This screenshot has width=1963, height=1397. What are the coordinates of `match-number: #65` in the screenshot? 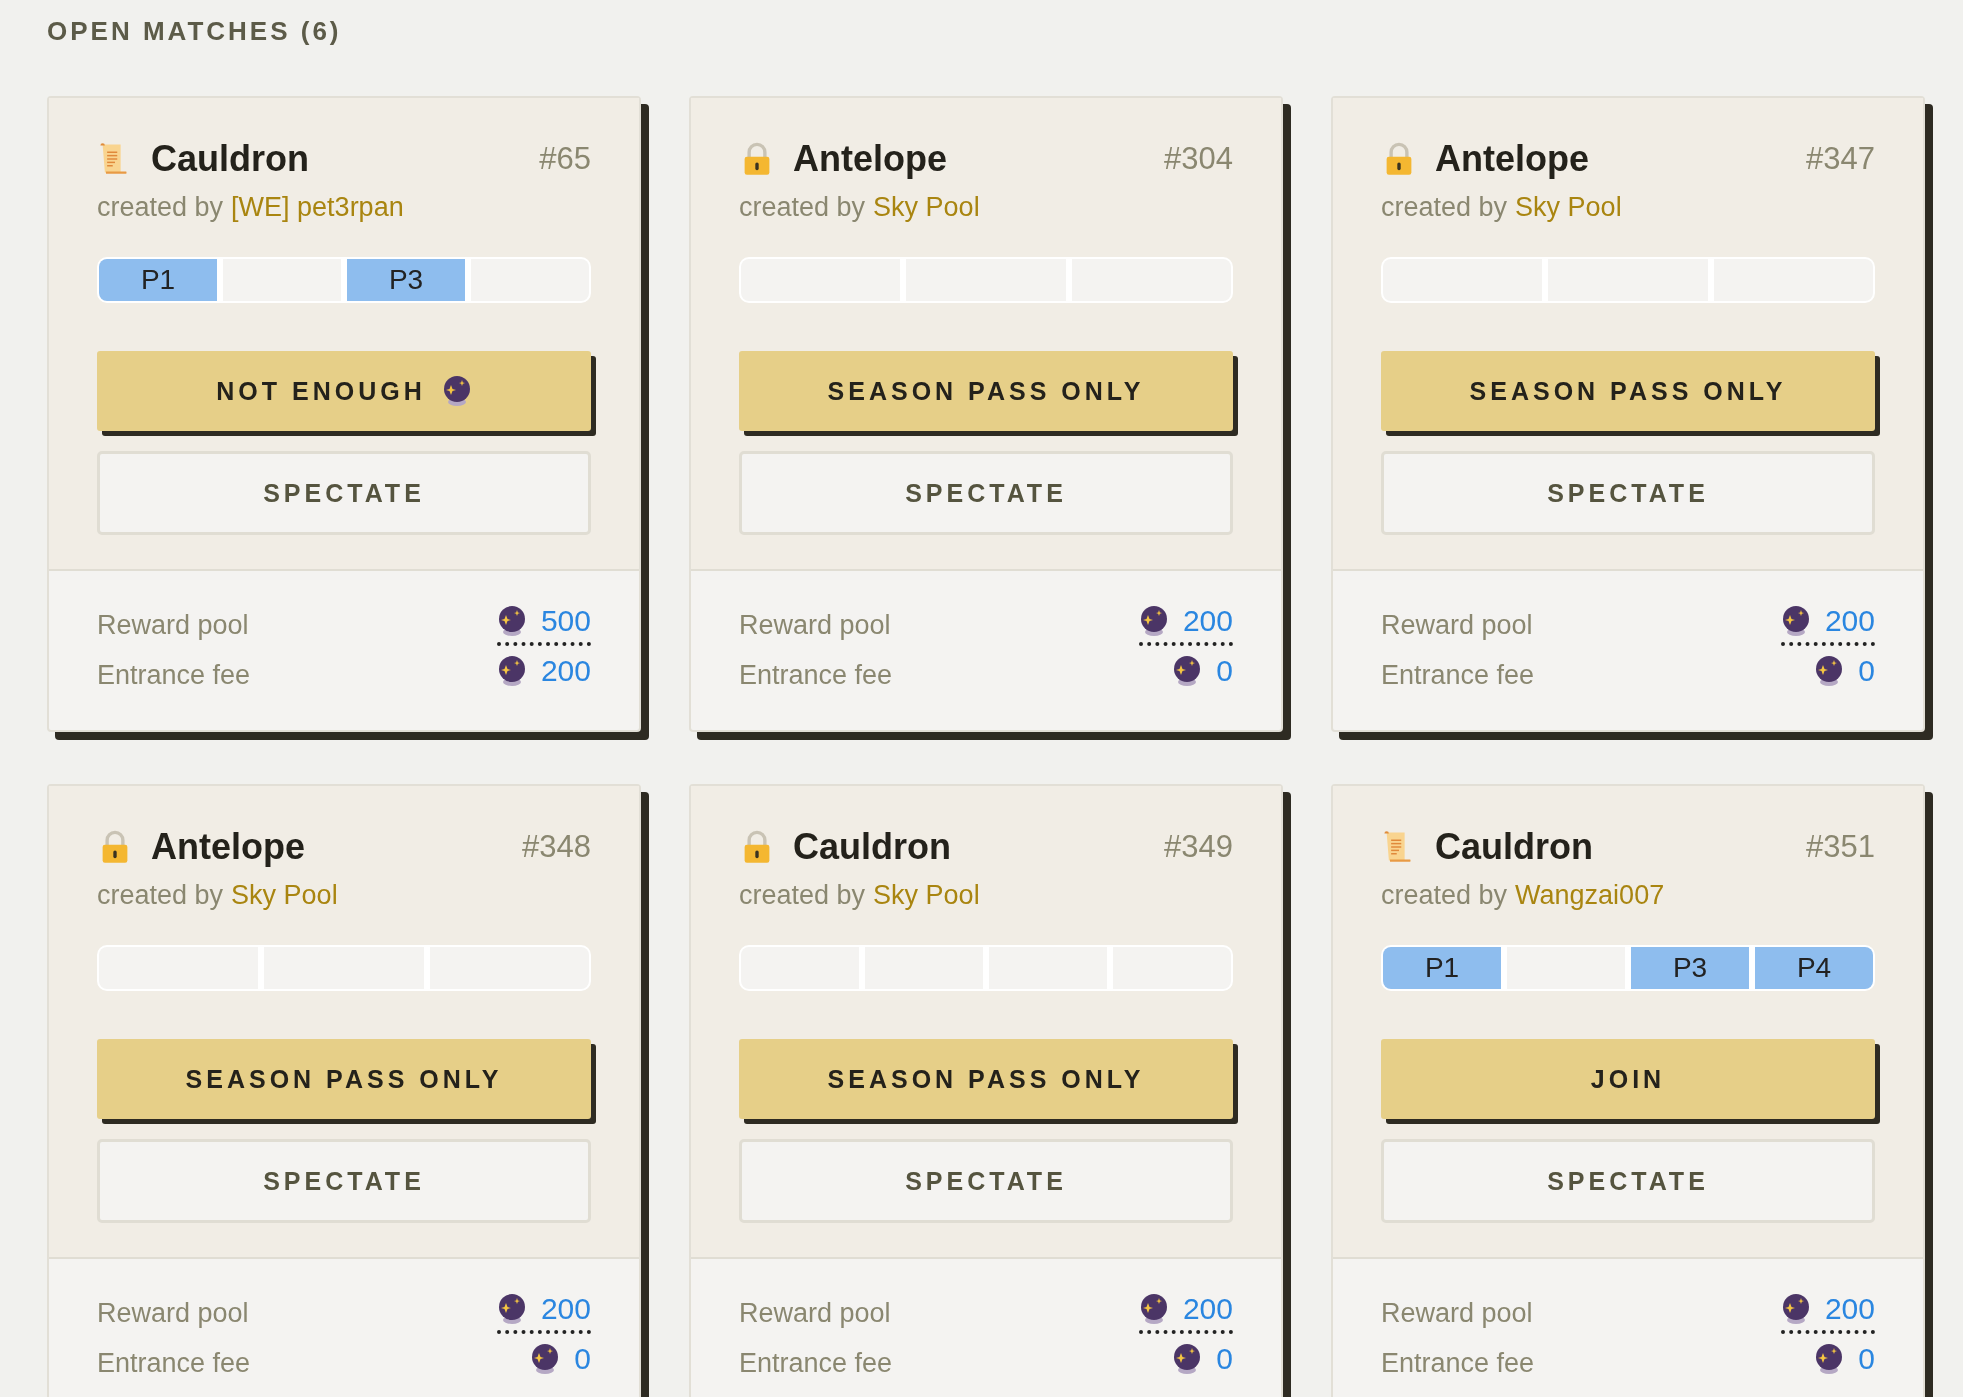 It's located at (565, 159).